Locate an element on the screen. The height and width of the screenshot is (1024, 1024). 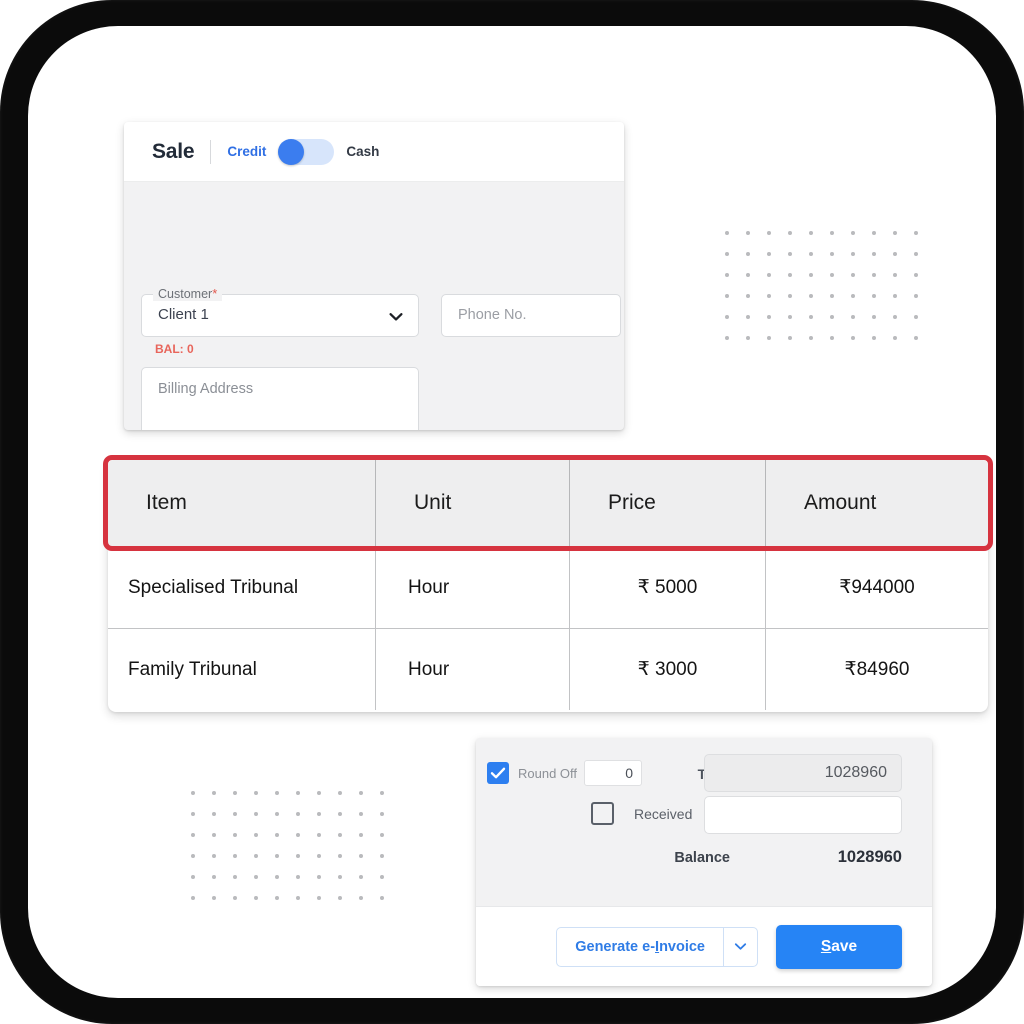
column-header-amount: Amount is located at coordinates (877, 503).